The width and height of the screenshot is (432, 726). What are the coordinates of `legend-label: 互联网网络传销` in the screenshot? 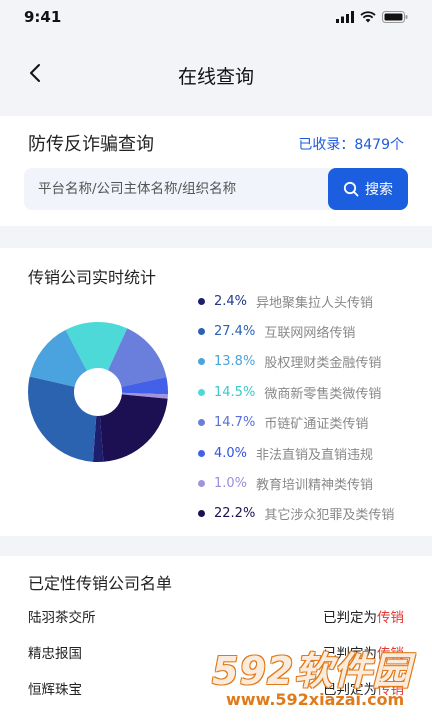 It's located at (310, 334).